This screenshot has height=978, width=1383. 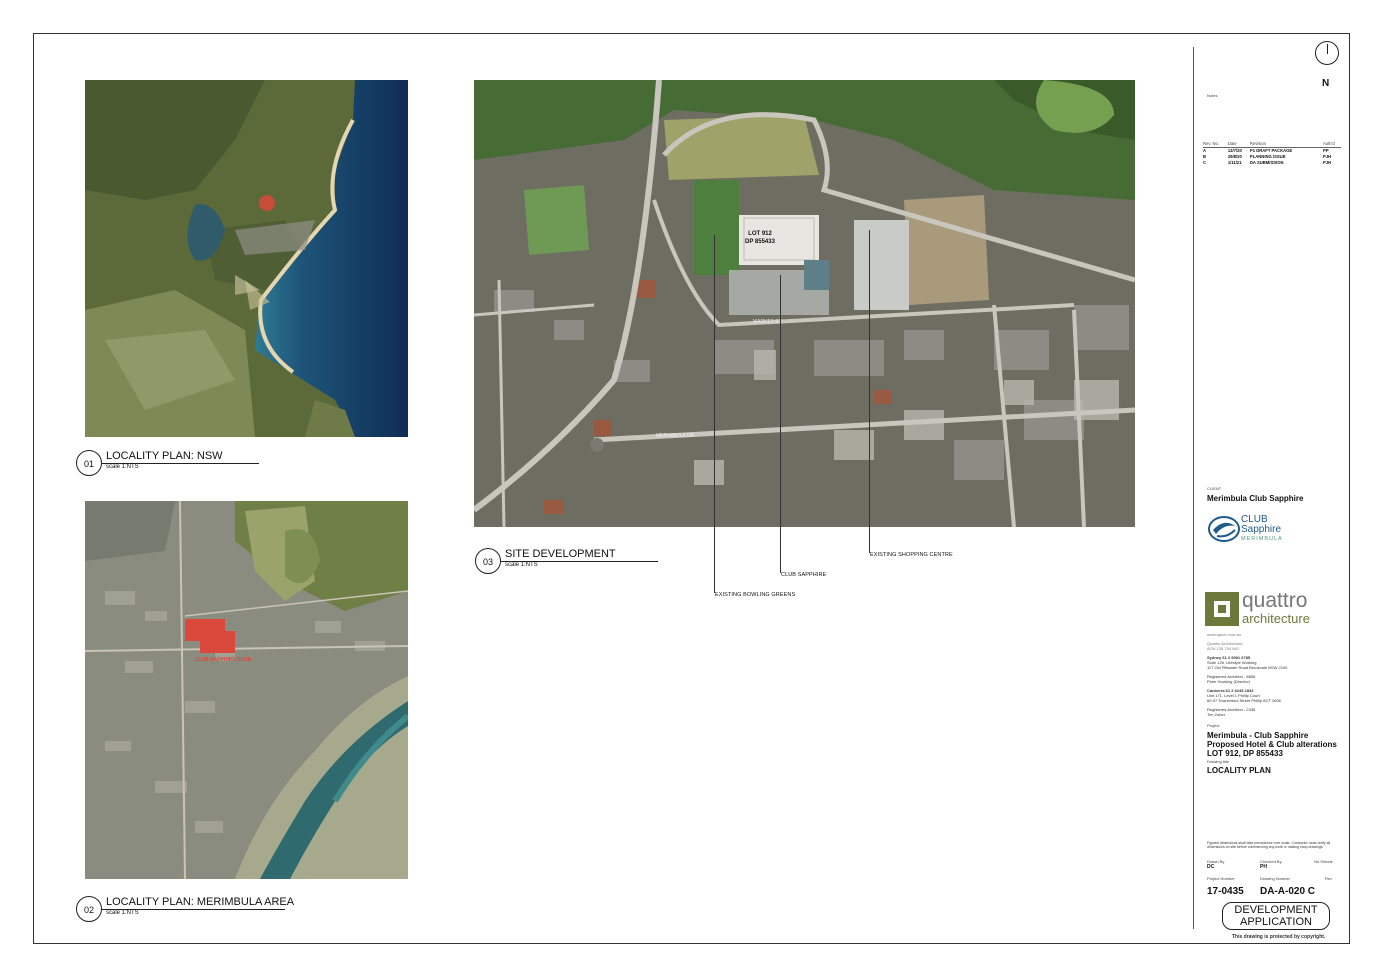 What do you see at coordinates (89, 909) in the screenshot?
I see `view-number-bubble: 02` at bounding box center [89, 909].